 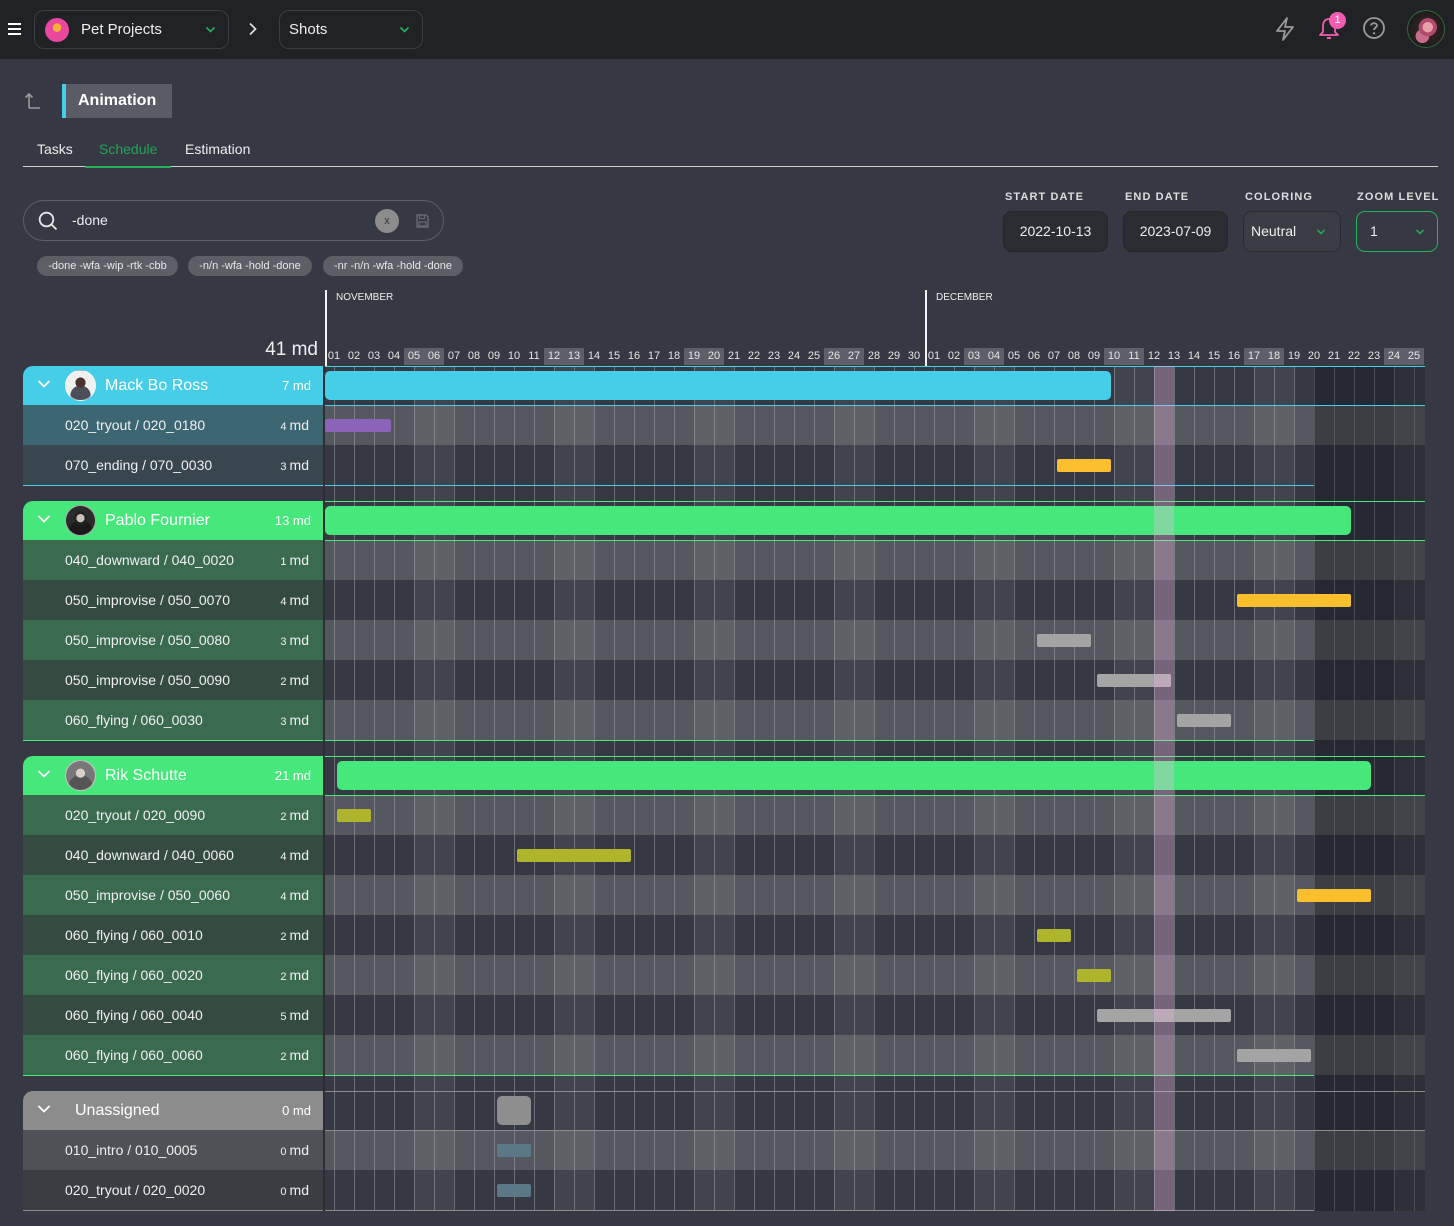 What do you see at coordinates (294, 1016) in the screenshot?
I see `task-man-days: 5 md` at bounding box center [294, 1016].